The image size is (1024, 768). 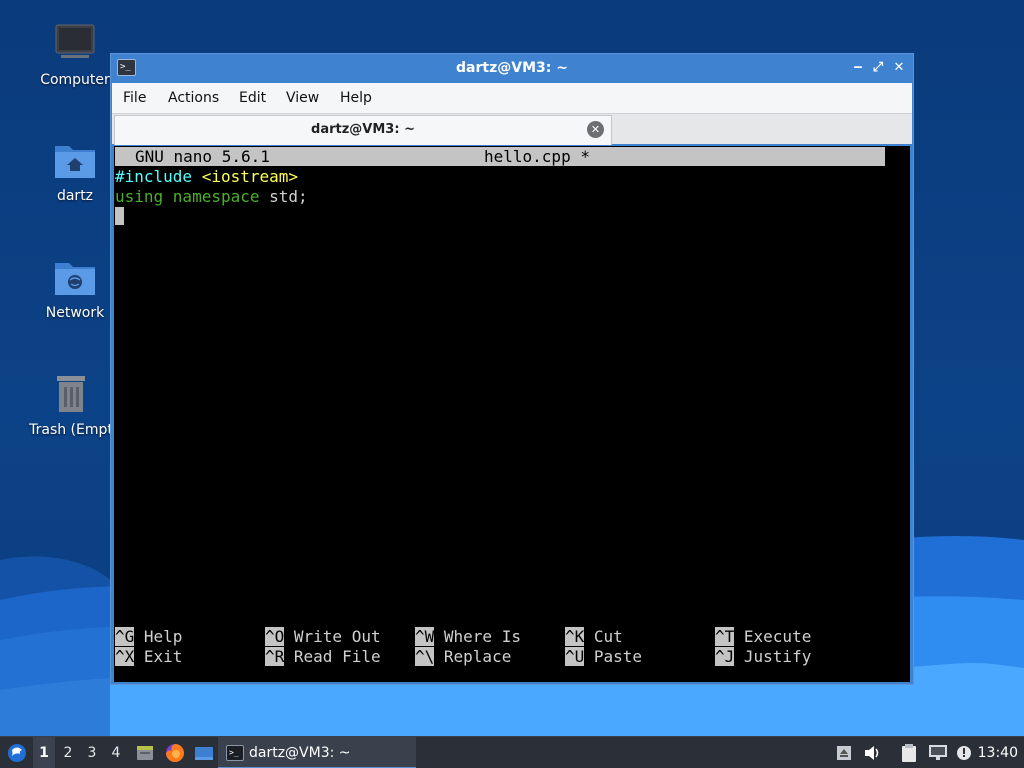 What do you see at coordinates (71, 394) in the screenshot?
I see `trash-icon` at bounding box center [71, 394].